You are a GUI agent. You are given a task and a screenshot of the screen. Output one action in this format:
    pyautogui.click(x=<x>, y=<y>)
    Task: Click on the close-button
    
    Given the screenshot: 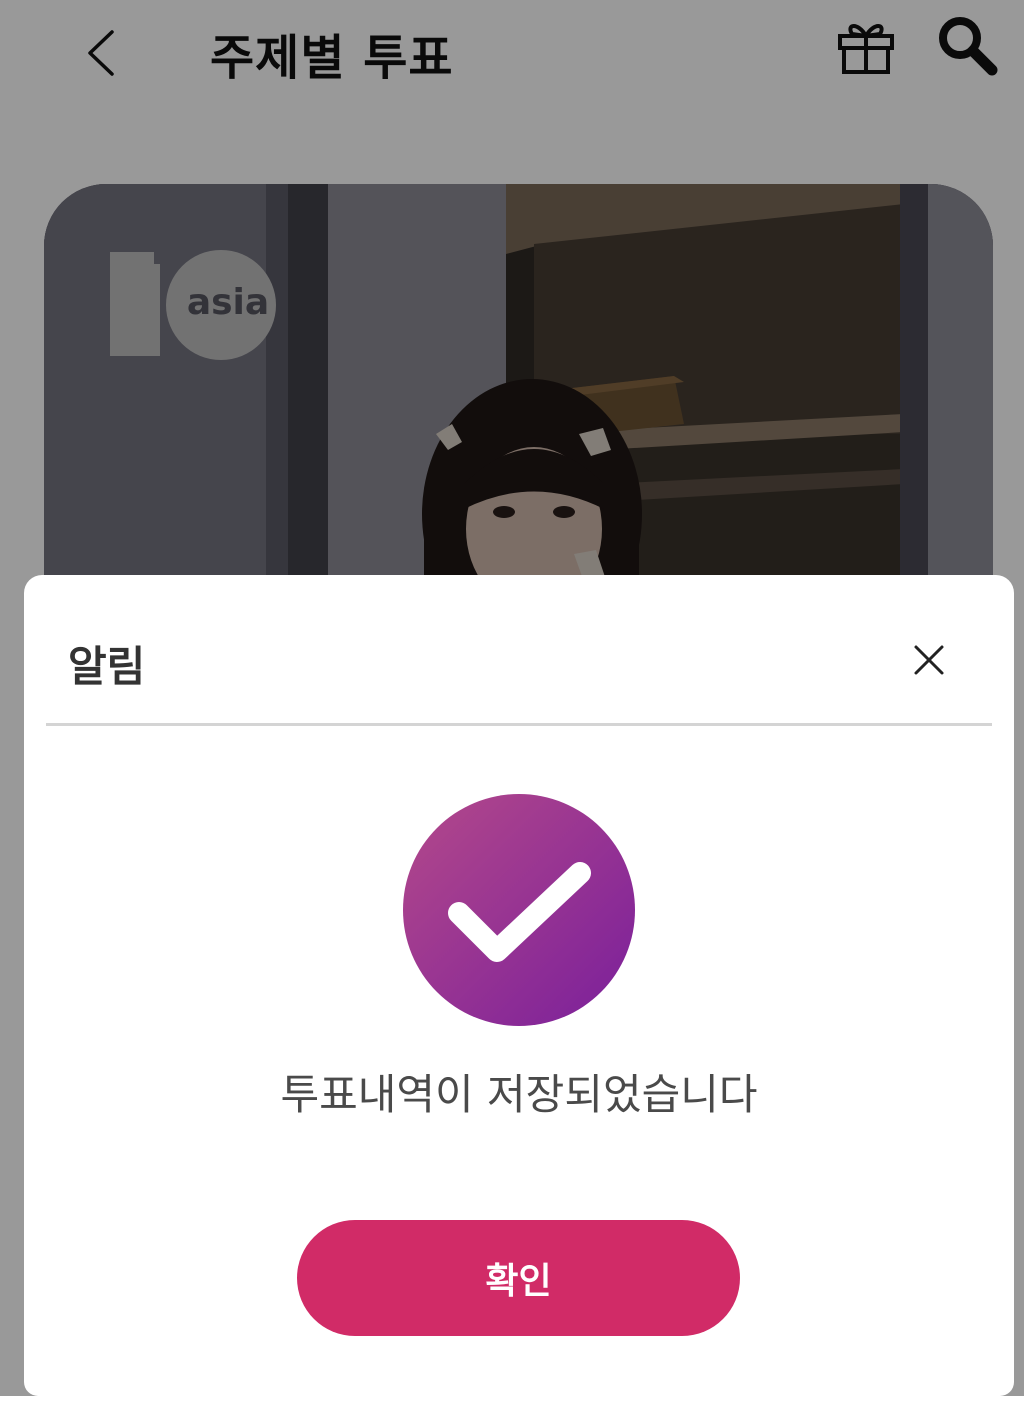 What is the action you would take?
    pyautogui.click(x=929, y=660)
    